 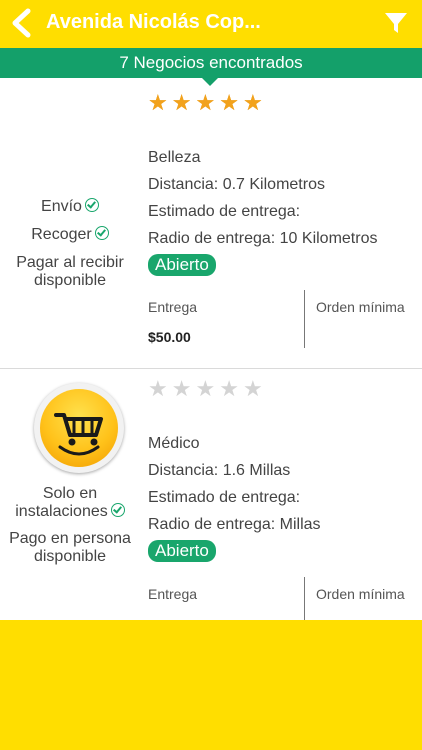 What do you see at coordinates (174, 157) in the screenshot?
I see `business-category: Belleza` at bounding box center [174, 157].